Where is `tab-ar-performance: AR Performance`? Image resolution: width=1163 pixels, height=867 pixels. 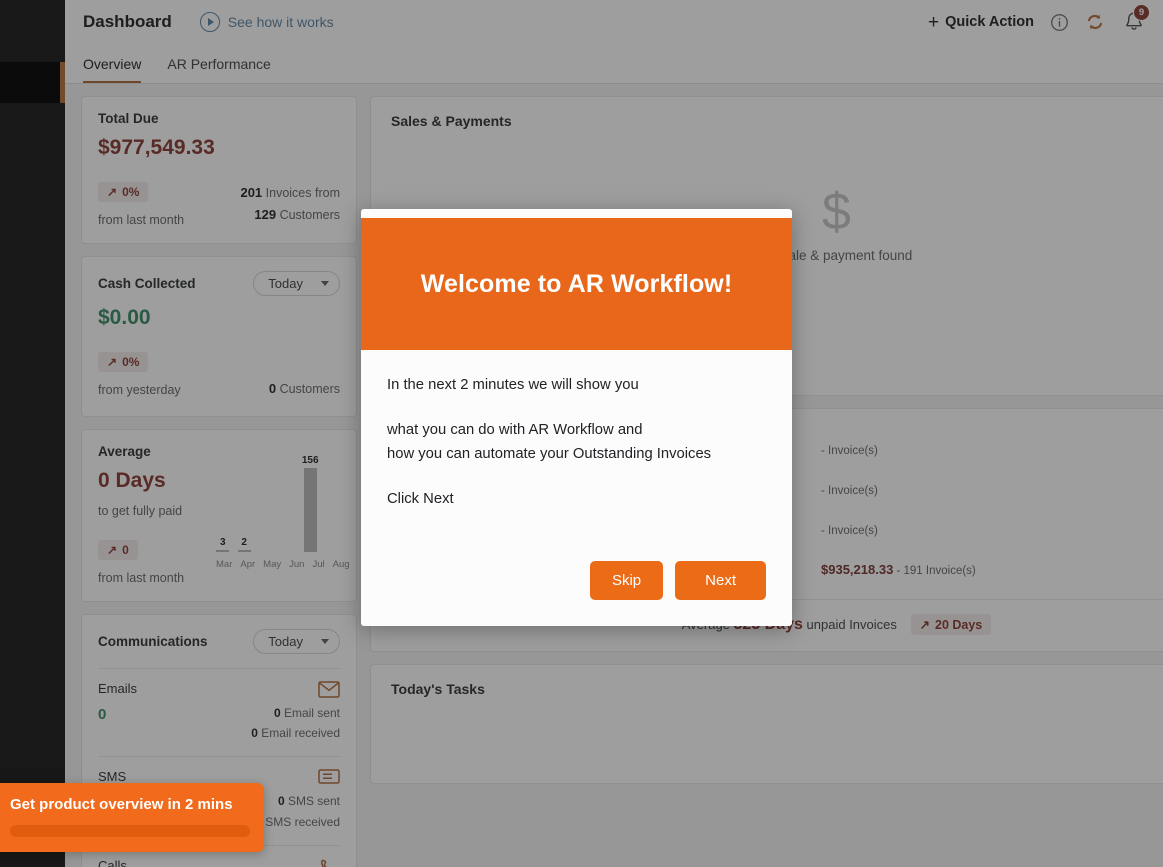 tab-ar-performance: AR Performance is located at coordinates (218, 69).